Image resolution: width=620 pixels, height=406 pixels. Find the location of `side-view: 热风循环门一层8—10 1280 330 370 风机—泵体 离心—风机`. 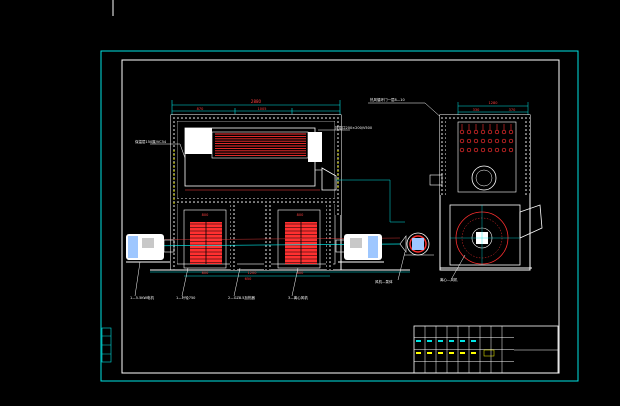

side-view: 热风循环门一层8—10 1280 330 370 风机—泵体 离心—风机 is located at coordinates (455, 190).